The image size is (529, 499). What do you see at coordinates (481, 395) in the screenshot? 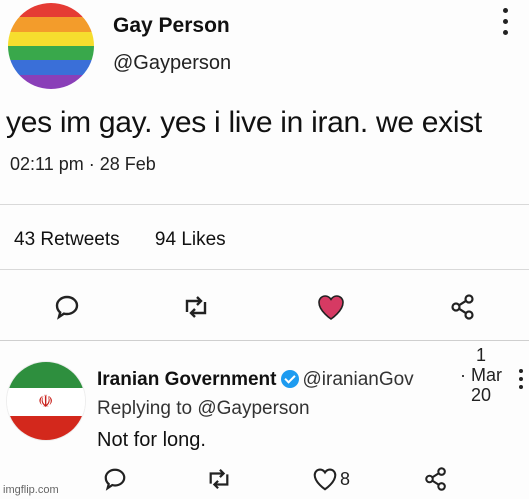
I see `reply-date-year: 20` at bounding box center [481, 395].